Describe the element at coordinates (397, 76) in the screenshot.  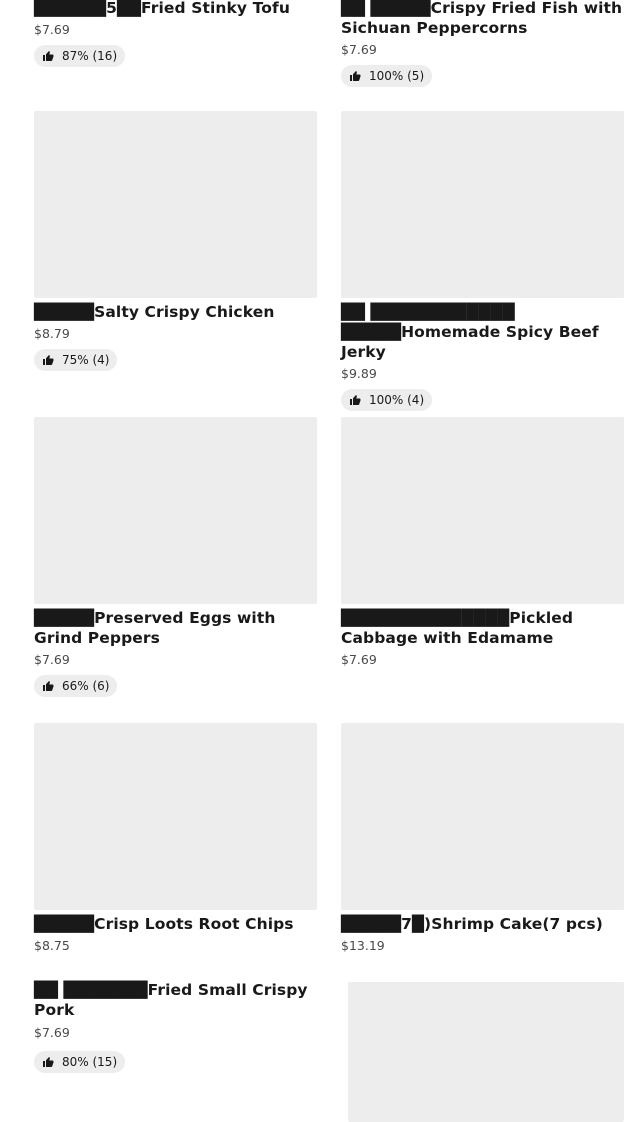
I see `rating-text: 100% (5)` at that location.